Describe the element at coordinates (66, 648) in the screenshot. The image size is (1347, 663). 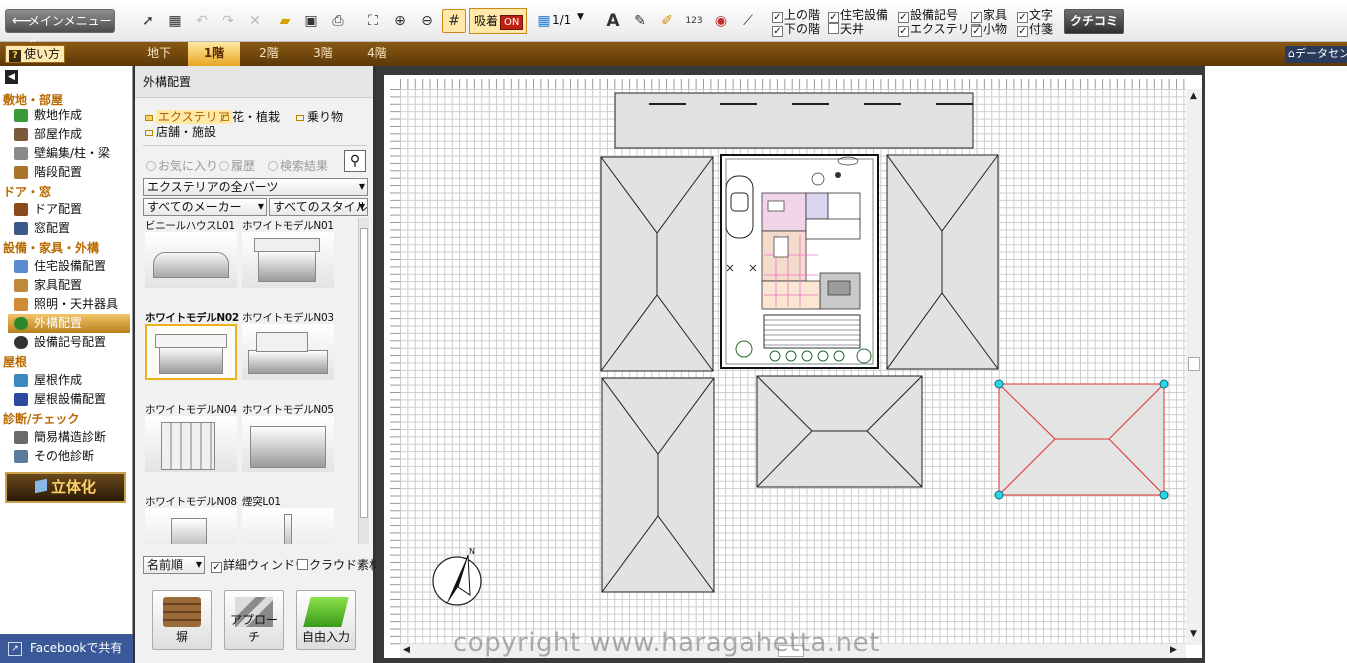
I see `facebook-share-button: ↗ Facebookで共有` at that location.